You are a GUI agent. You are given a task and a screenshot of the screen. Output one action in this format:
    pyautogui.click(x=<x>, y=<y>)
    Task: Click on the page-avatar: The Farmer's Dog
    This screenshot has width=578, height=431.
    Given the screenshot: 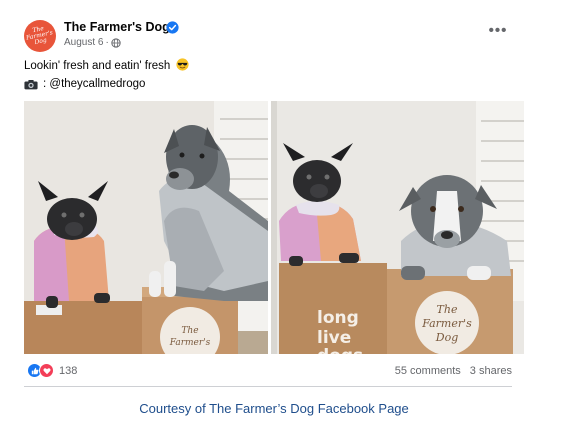 What is the action you would take?
    pyautogui.click(x=40, y=36)
    